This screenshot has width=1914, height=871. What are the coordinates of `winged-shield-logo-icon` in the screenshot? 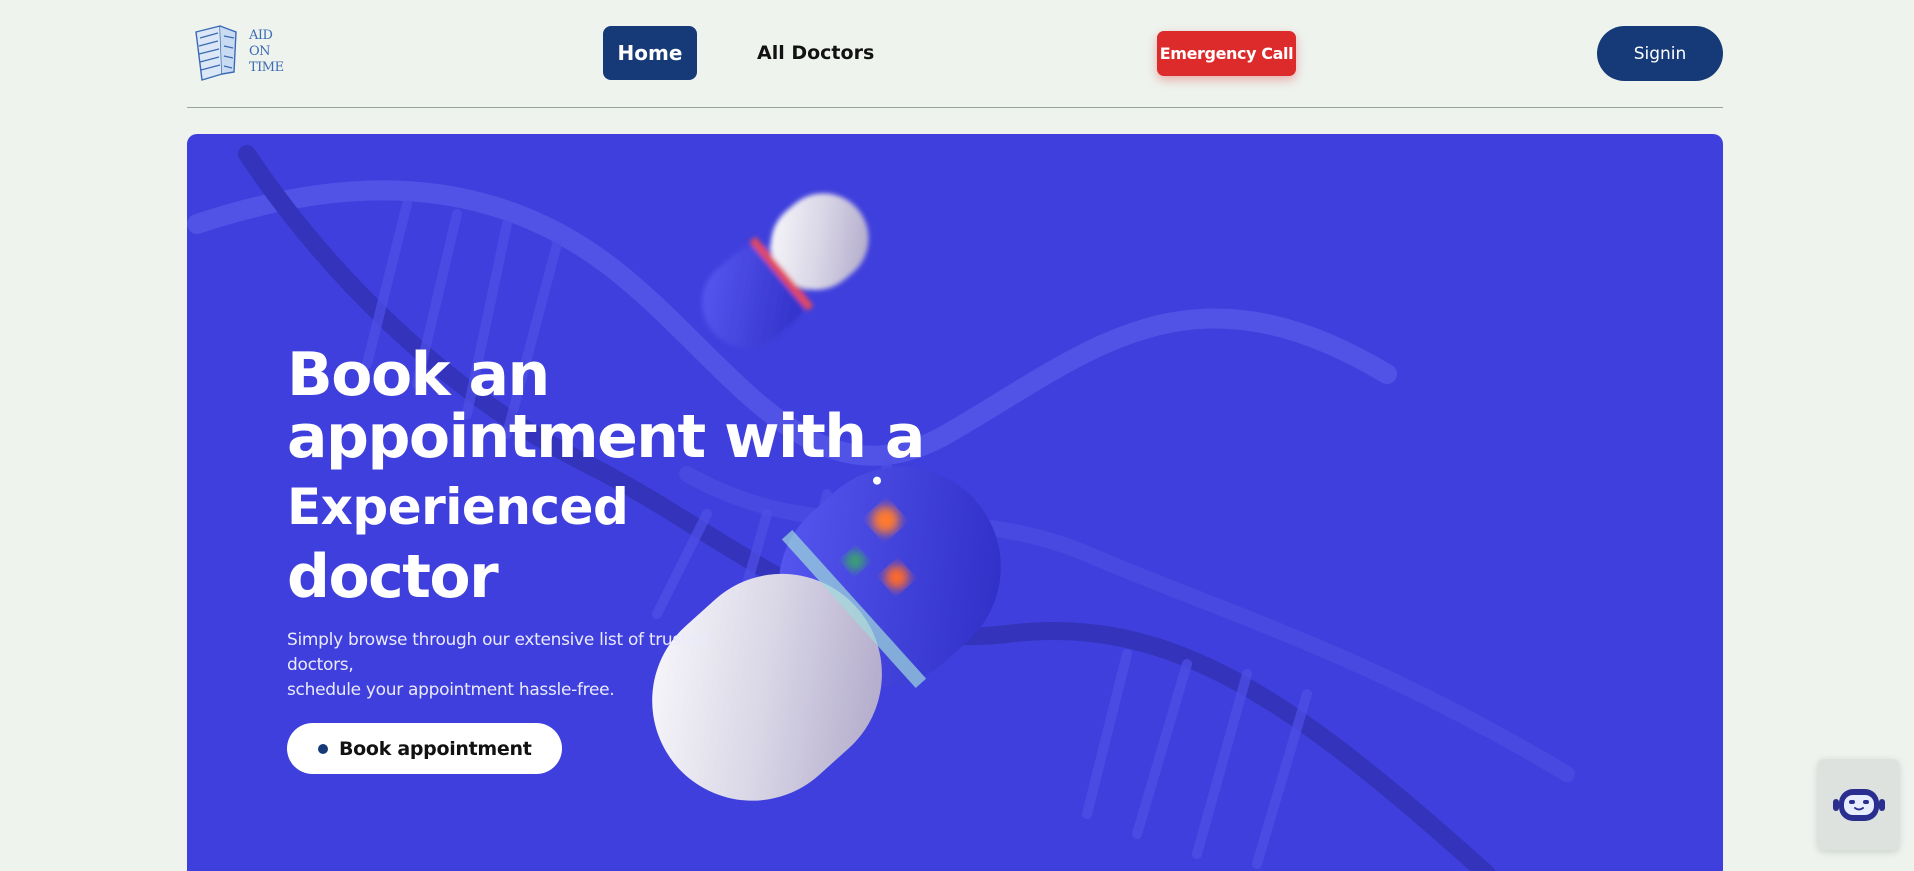 It's located at (216, 53).